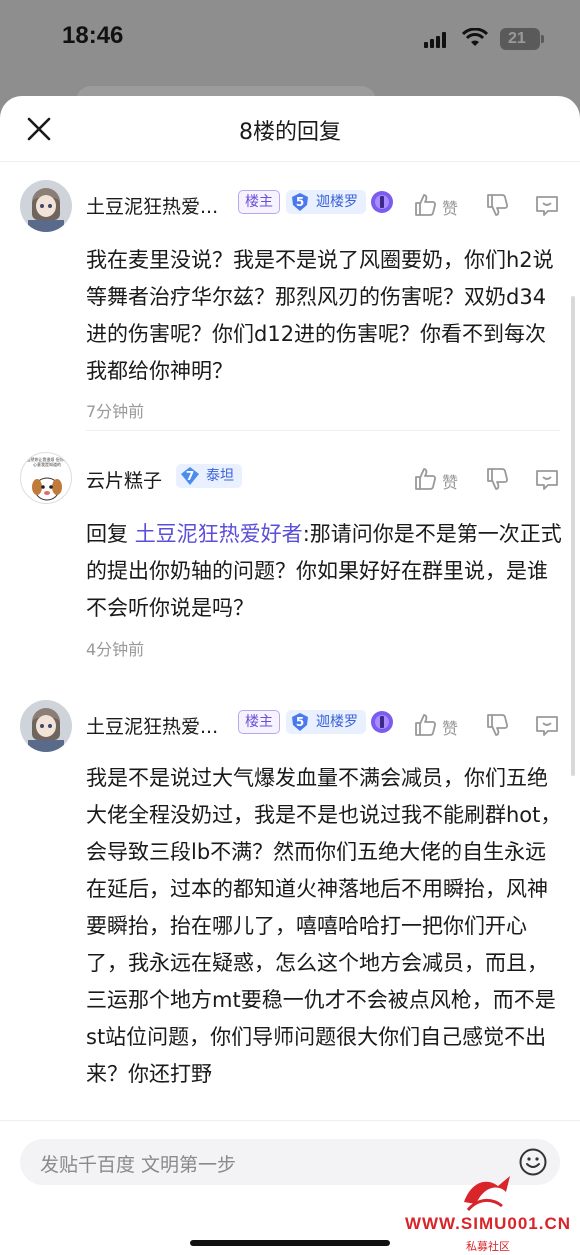 The width and height of the screenshot is (580, 1255). What do you see at coordinates (124, 479) in the screenshot?
I see `username: 云片糕子` at bounding box center [124, 479].